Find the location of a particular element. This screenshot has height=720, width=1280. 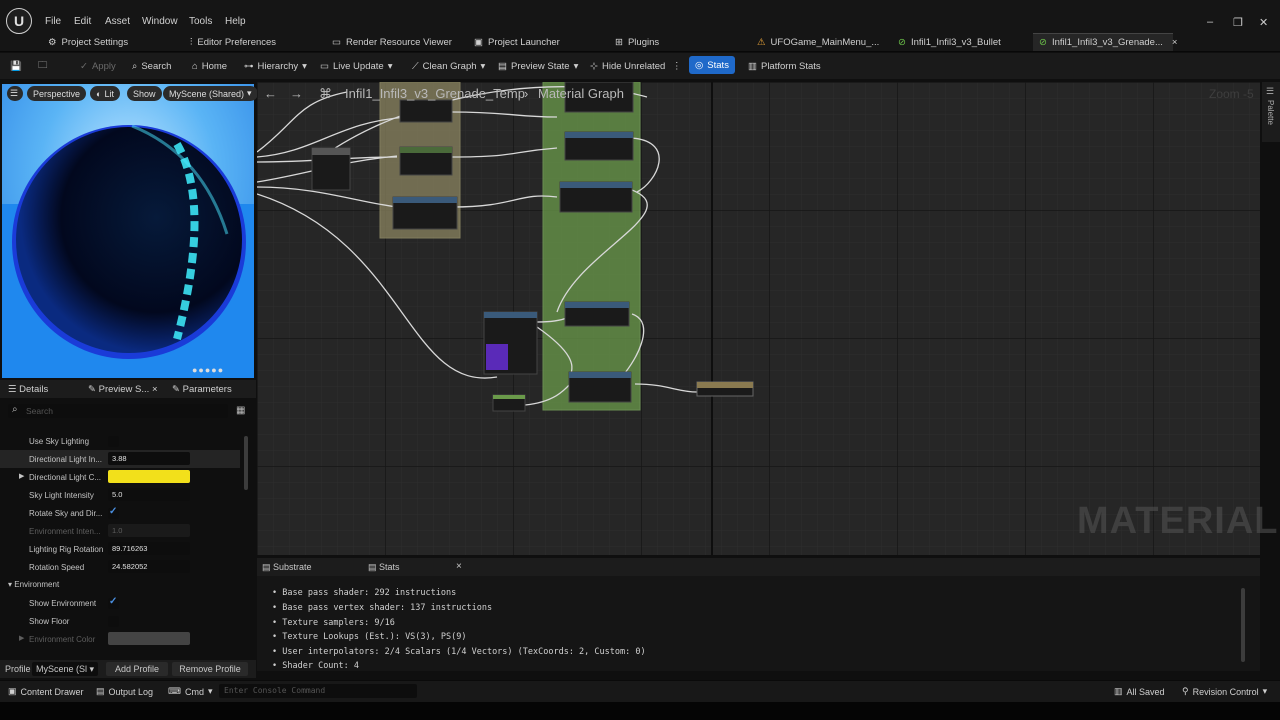

environment-category-header: ▾ Environment is located at coordinates (33, 584).